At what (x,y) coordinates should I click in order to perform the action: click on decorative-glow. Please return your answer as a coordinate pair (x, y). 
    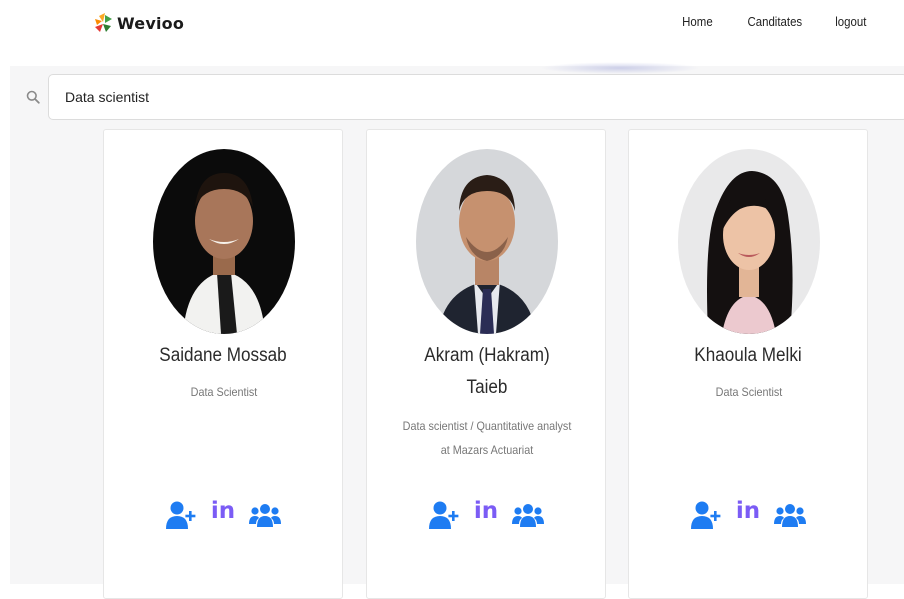
    Looking at the image, I should click on (620, 68).